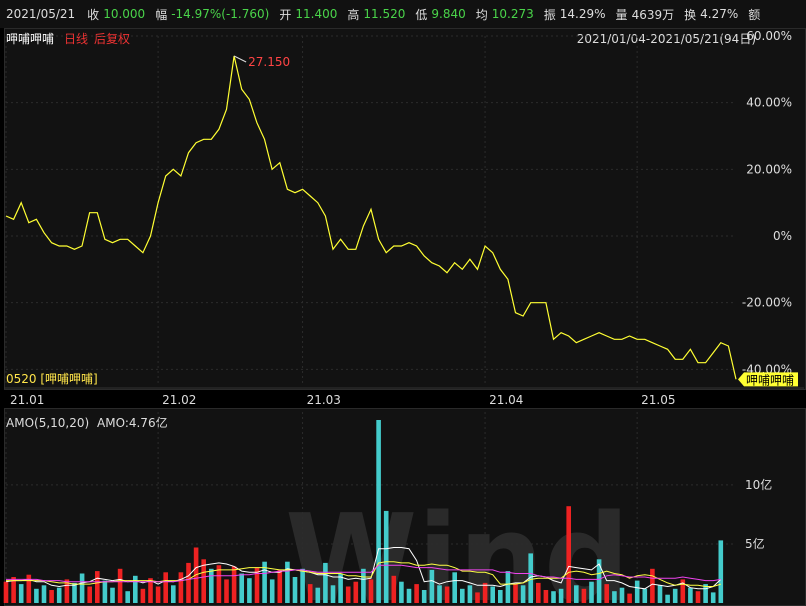 The height and width of the screenshot is (606, 806). What do you see at coordinates (179, 400) in the screenshot?
I see `x-tick-label: 21.02` at bounding box center [179, 400].